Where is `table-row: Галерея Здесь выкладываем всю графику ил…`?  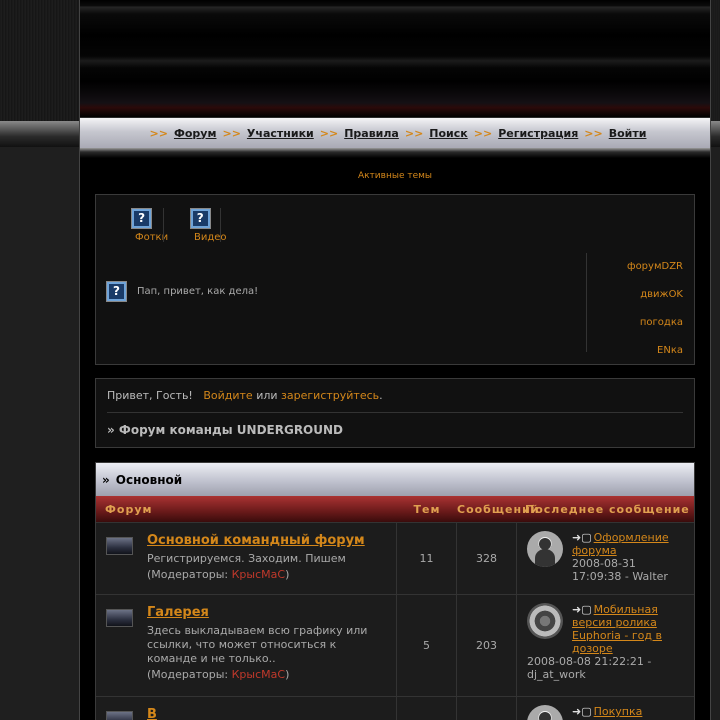
table-row: Галерея Здесь выкладываем всю графику ил… is located at coordinates (395, 645).